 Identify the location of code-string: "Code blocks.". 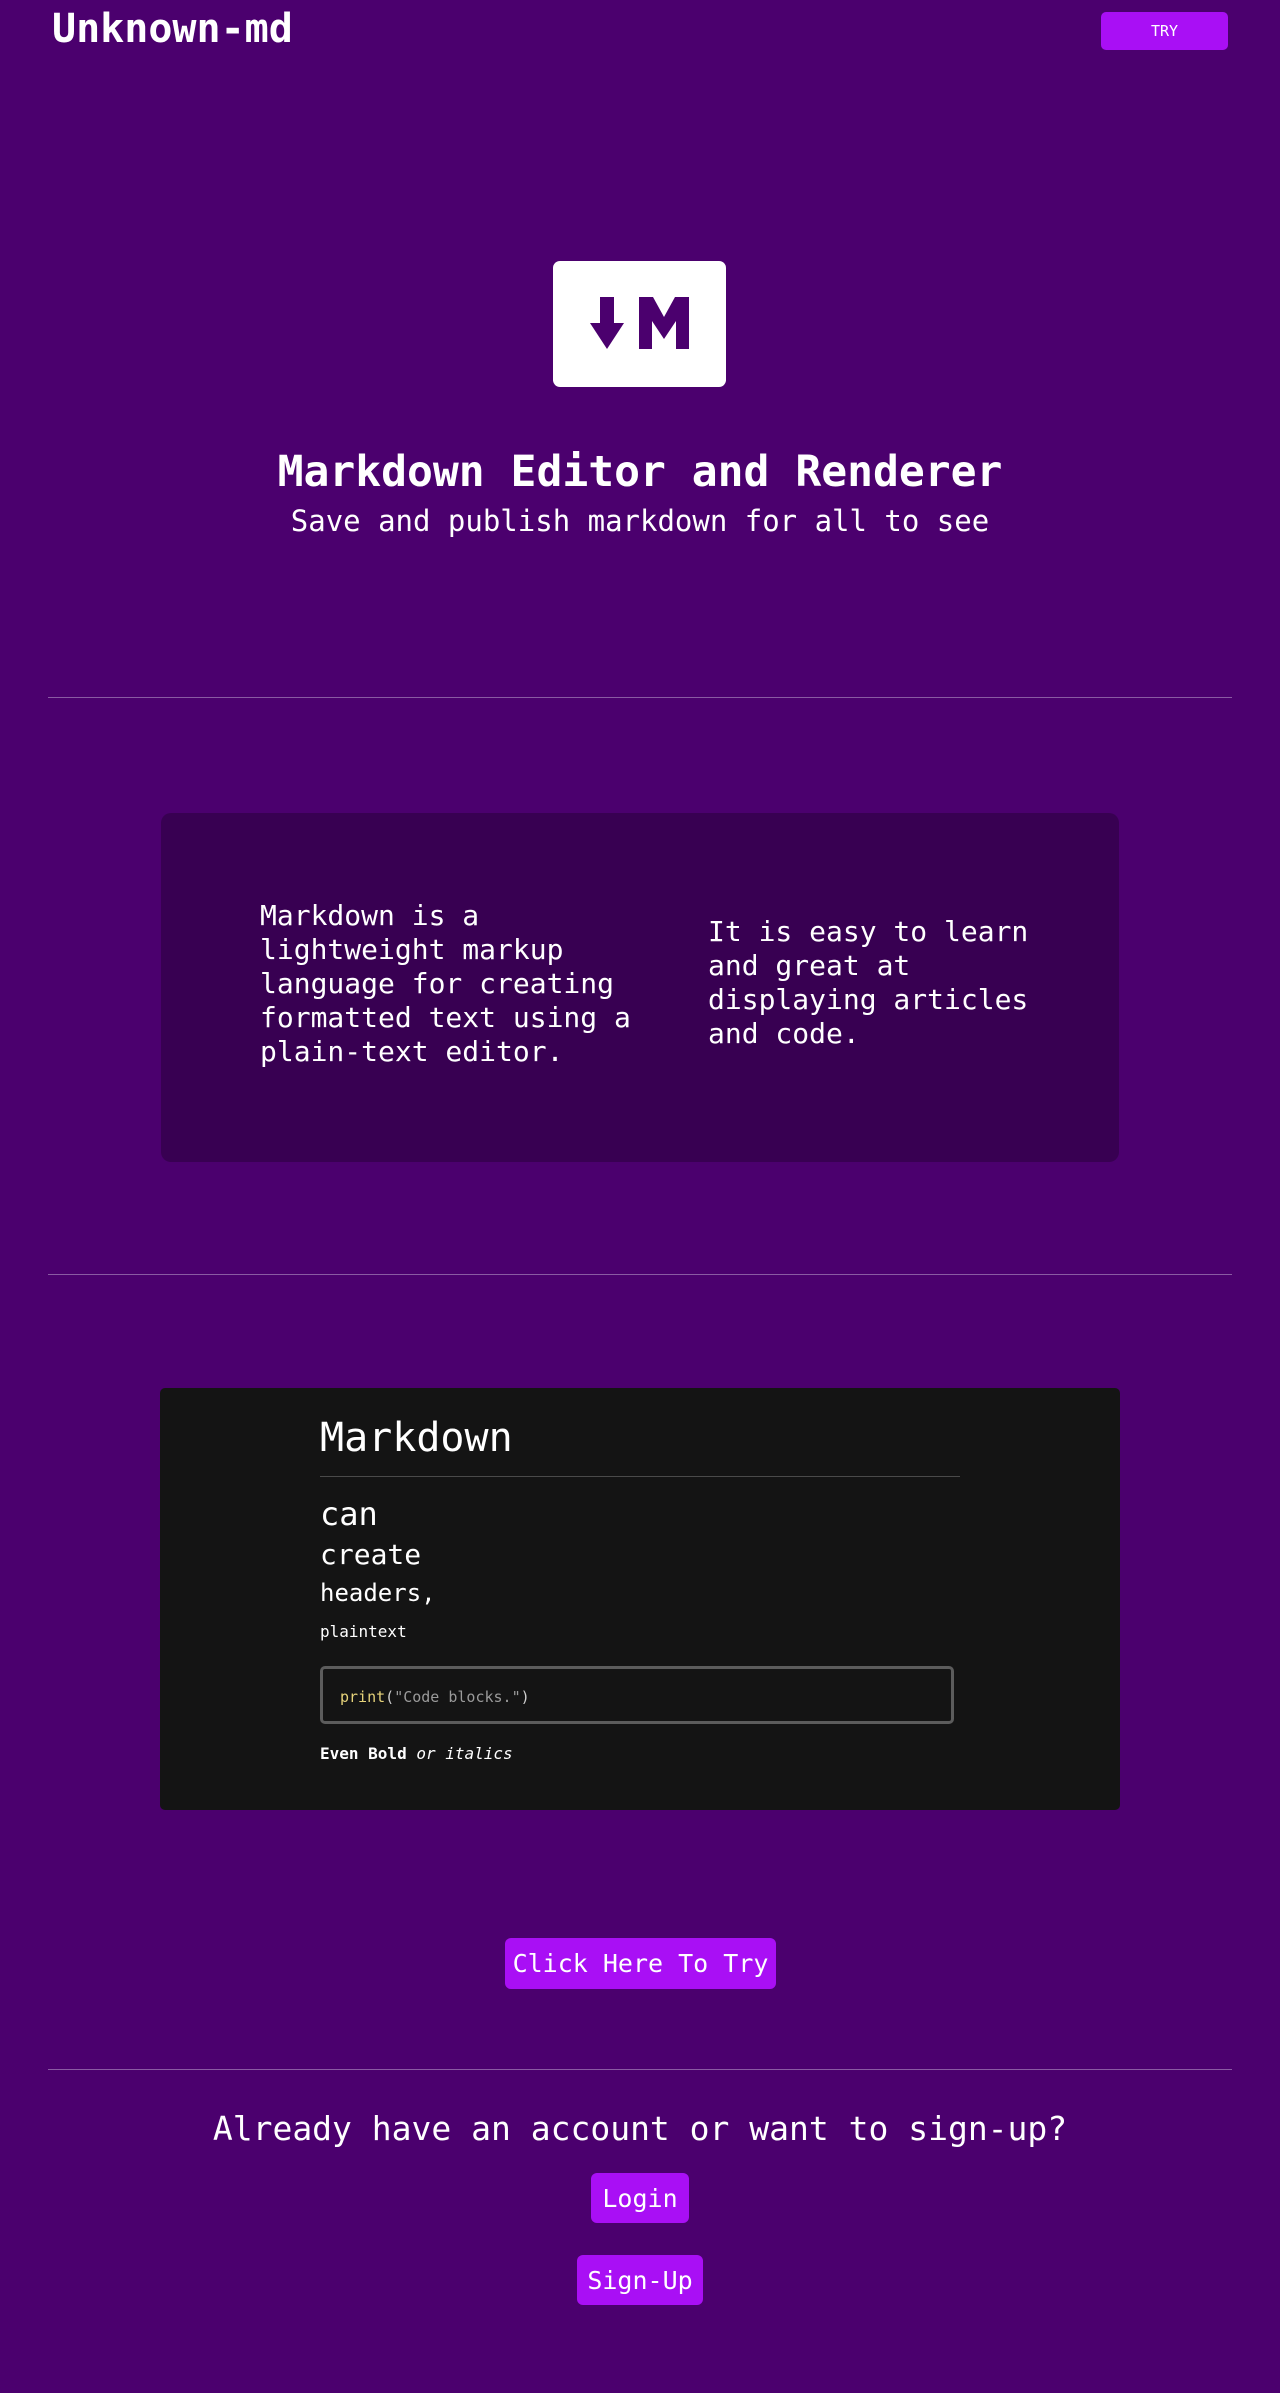
(457, 1697).